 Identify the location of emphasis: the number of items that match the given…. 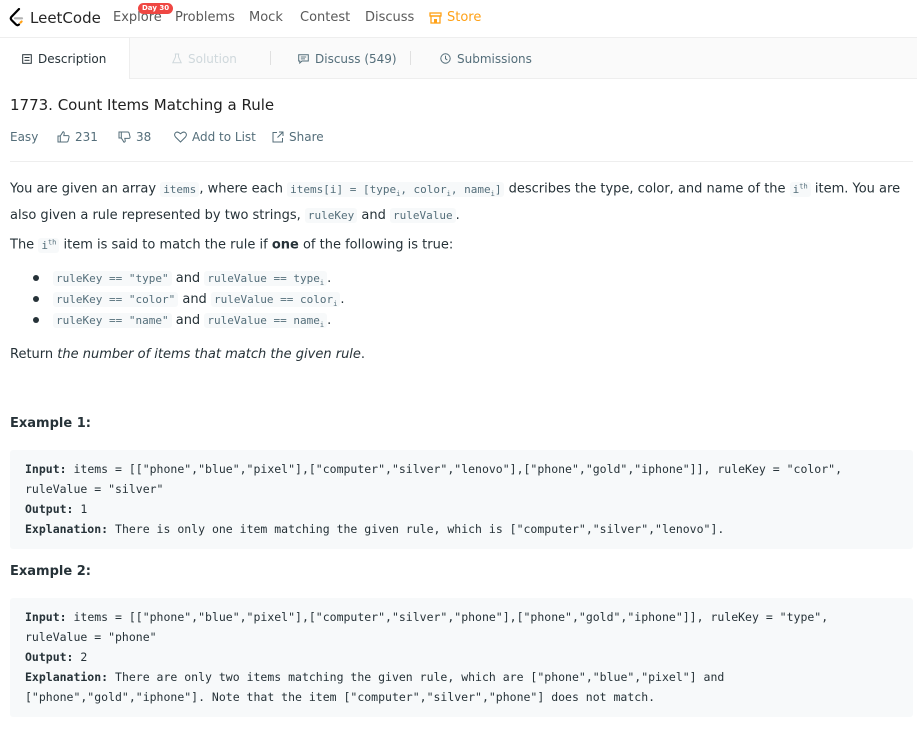
(209, 354).